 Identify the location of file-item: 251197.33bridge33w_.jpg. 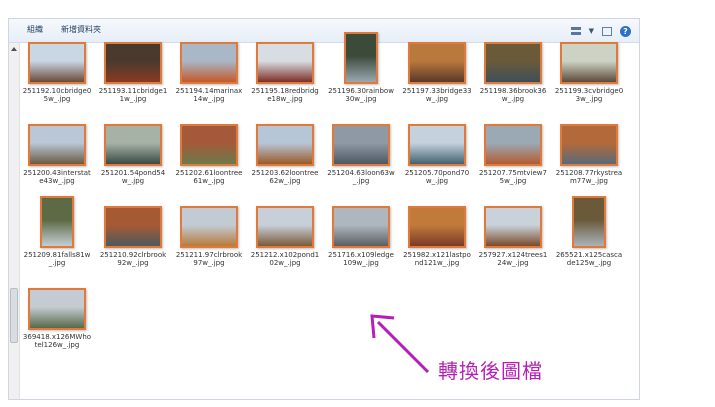
(437, 66).